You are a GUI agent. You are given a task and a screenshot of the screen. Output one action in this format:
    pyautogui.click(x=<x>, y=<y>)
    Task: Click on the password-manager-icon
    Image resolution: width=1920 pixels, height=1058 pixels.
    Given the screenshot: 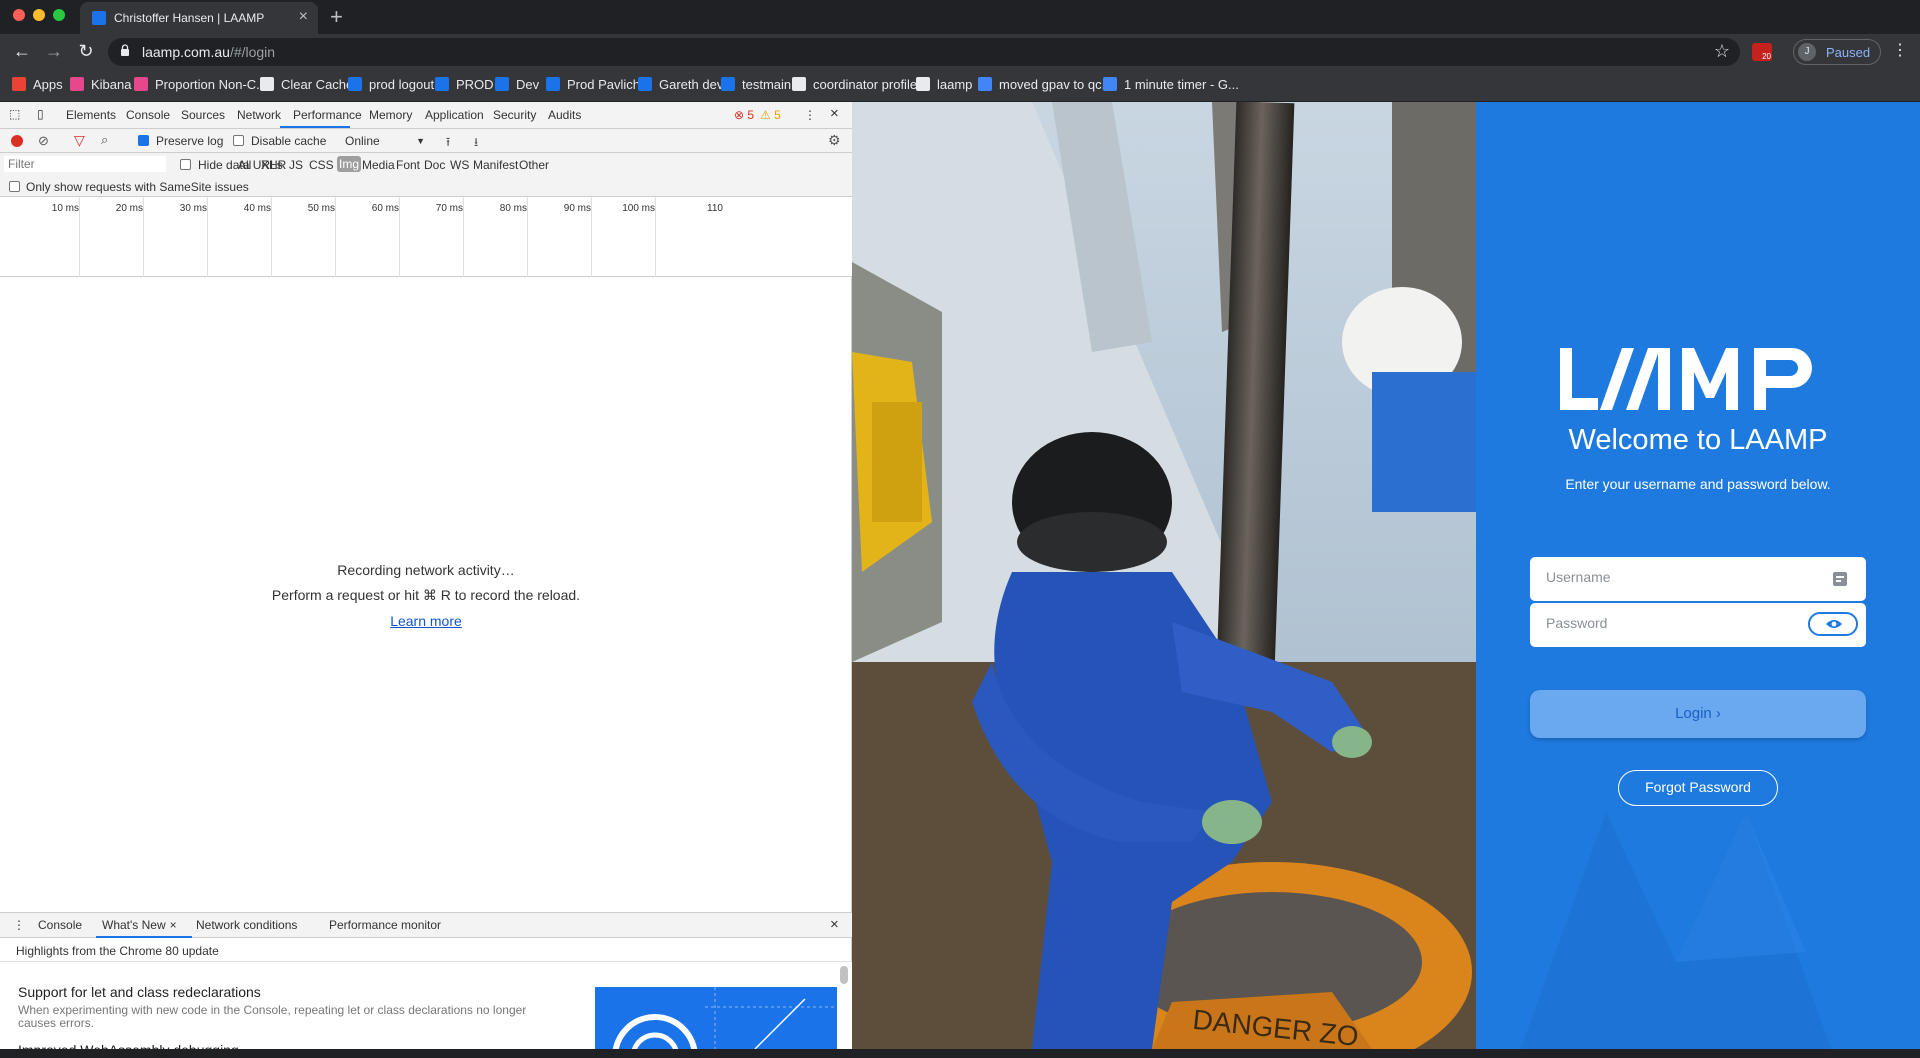 What is the action you would take?
    pyautogui.click(x=1840, y=579)
    